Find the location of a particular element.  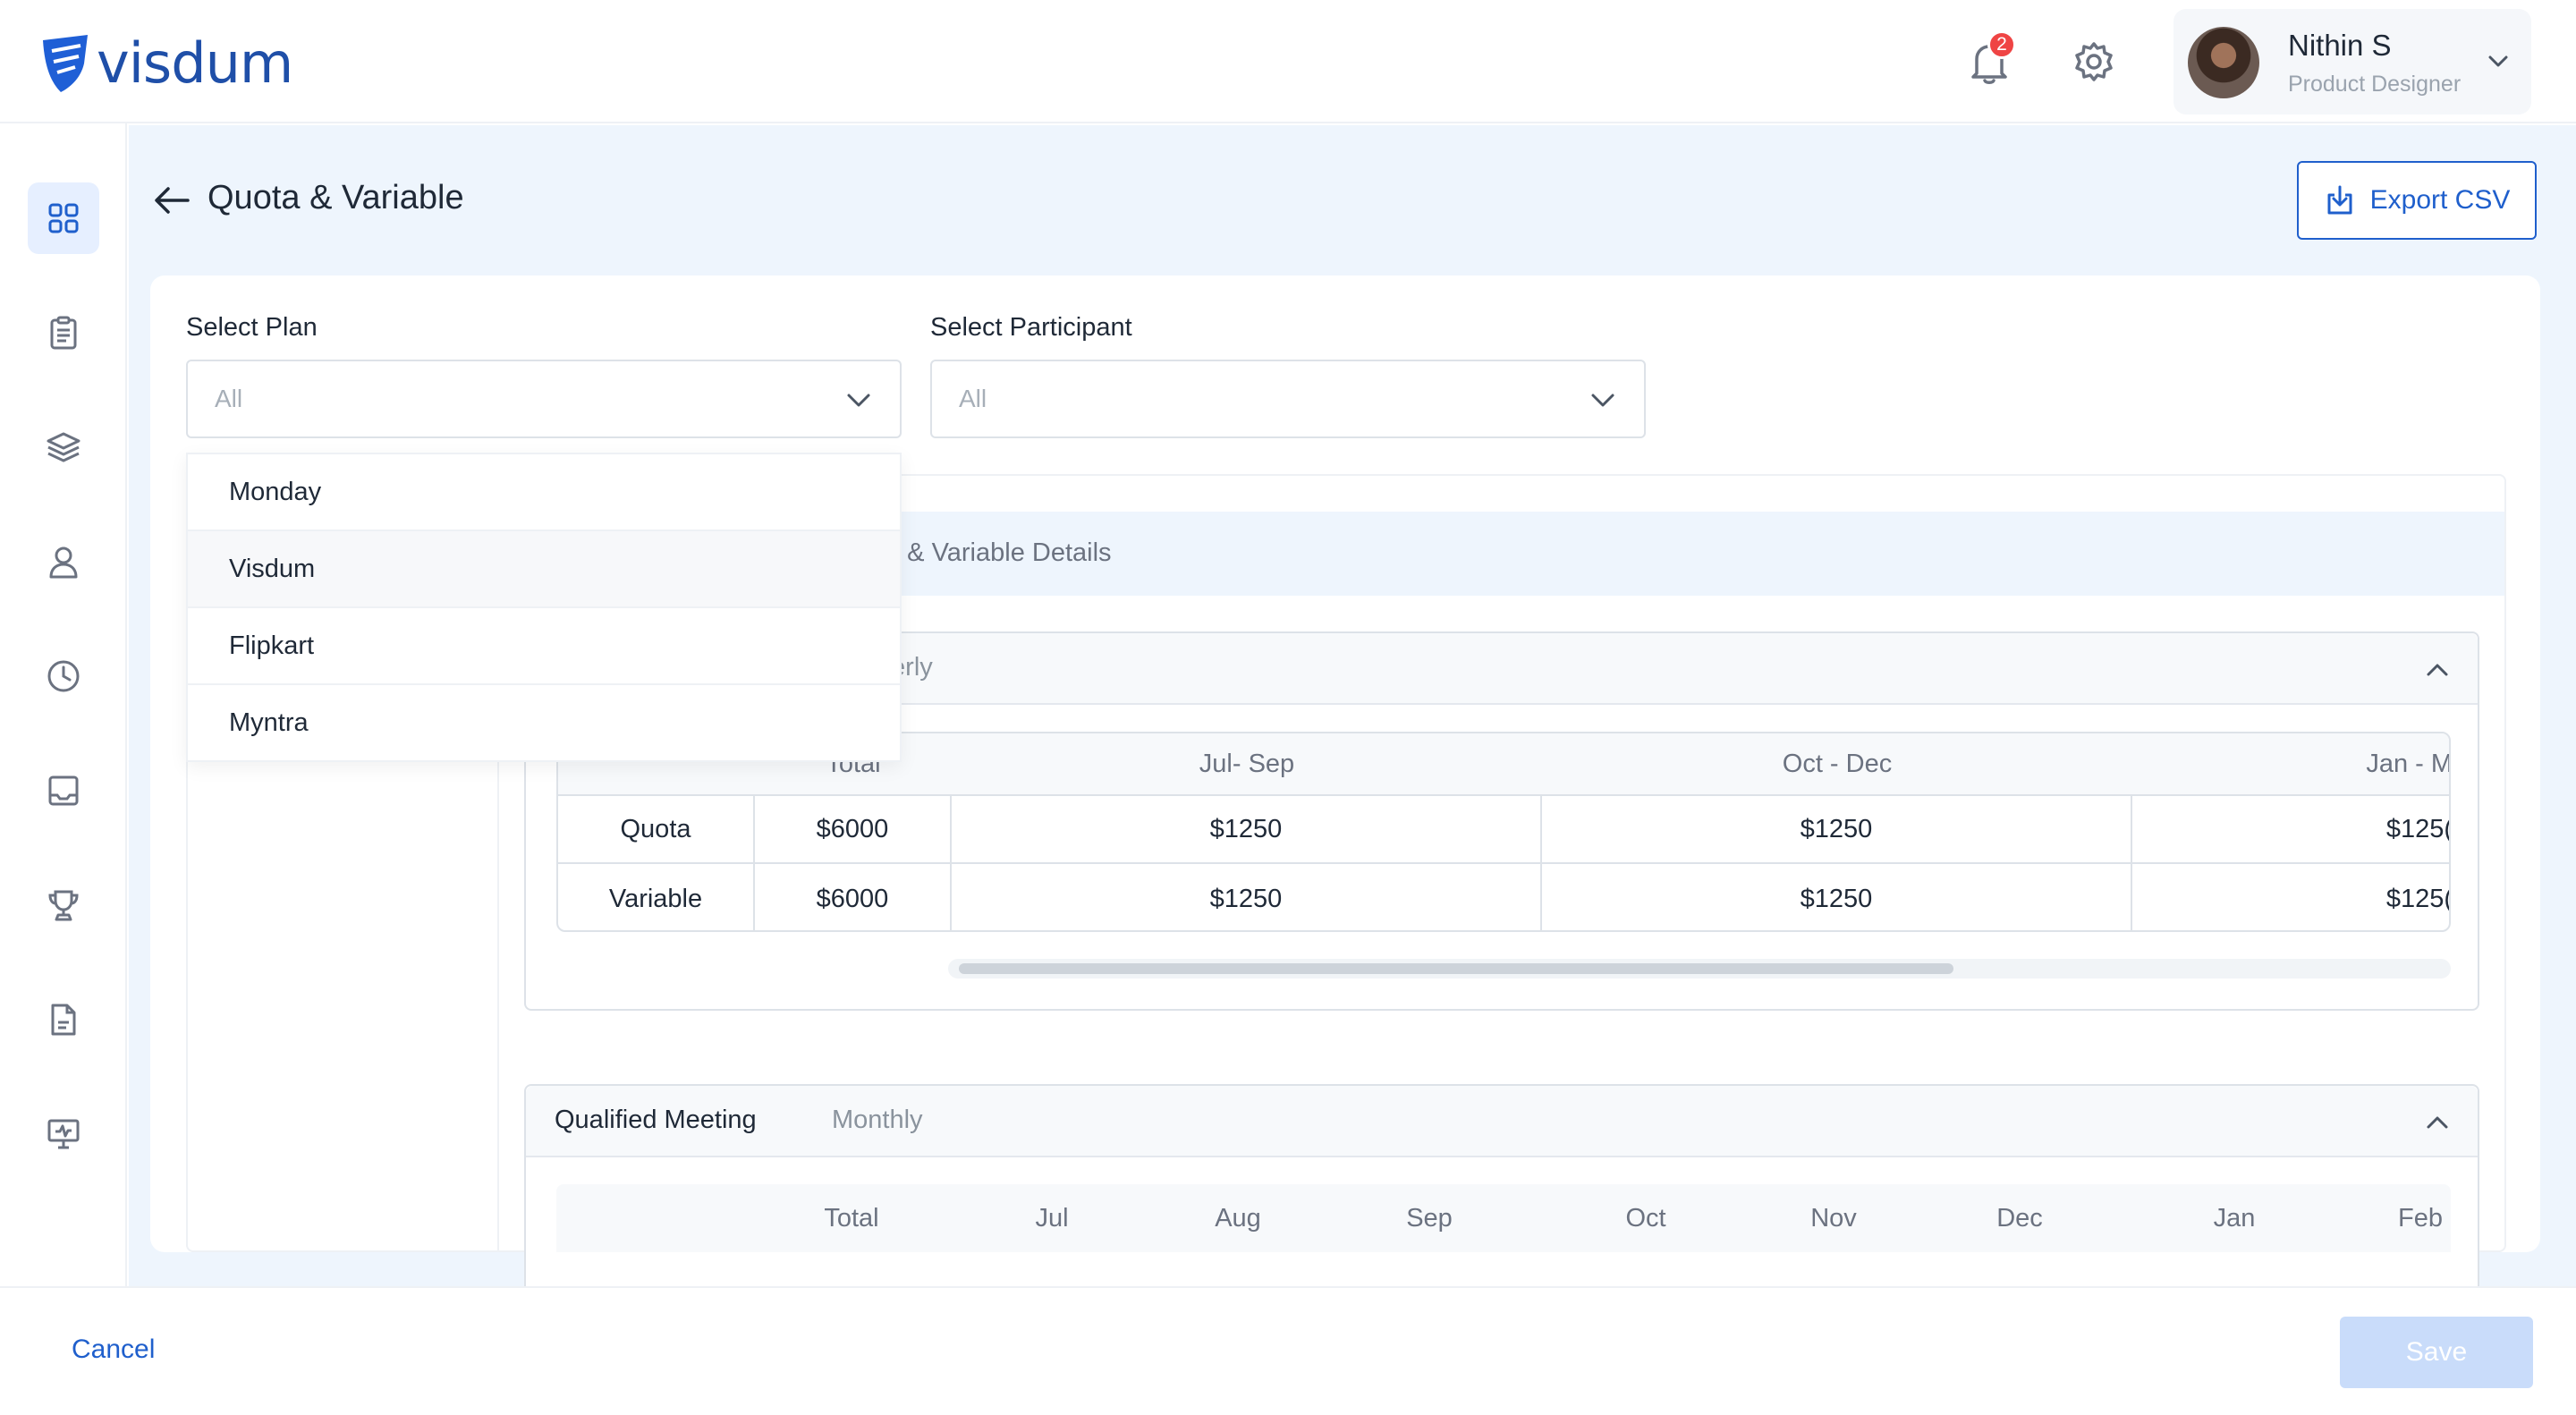

col-q2: Oct - Dec is located at coordinates (1837, 764).